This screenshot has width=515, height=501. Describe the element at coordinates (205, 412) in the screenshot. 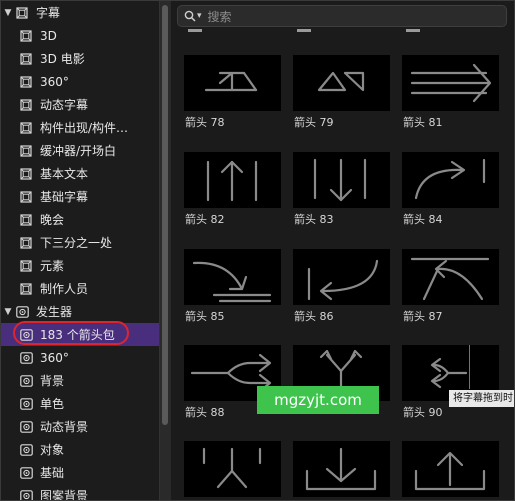

I see `thumbnail-caption: 箭头 88` at that location.